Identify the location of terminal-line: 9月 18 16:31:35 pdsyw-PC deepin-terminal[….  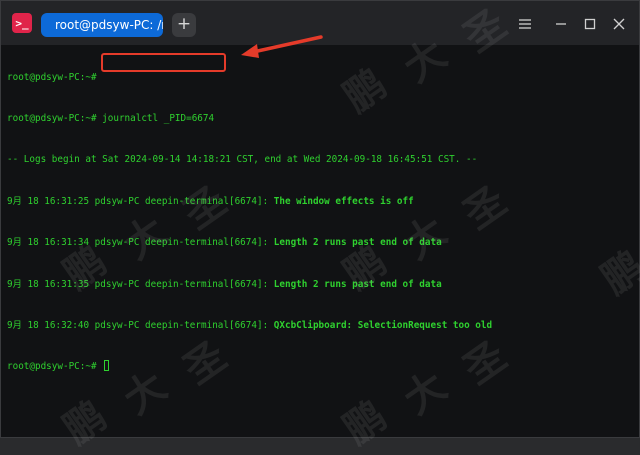
(322, 285).